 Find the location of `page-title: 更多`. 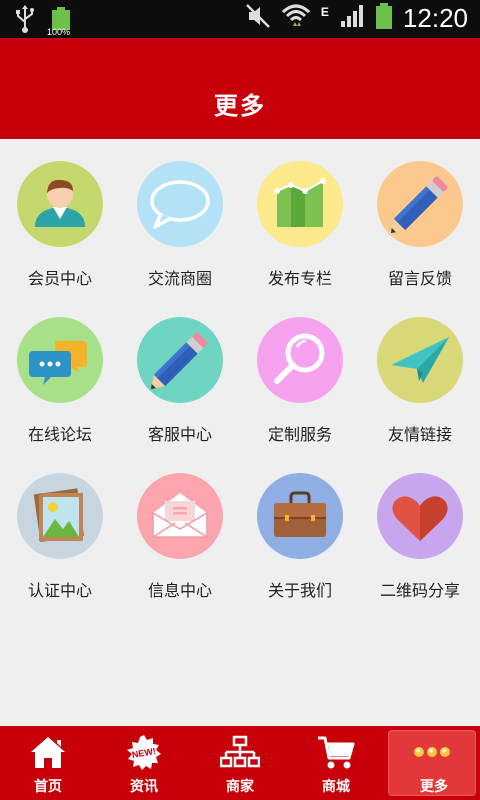

page-title: 更多 is located at coordinates (240, 106).